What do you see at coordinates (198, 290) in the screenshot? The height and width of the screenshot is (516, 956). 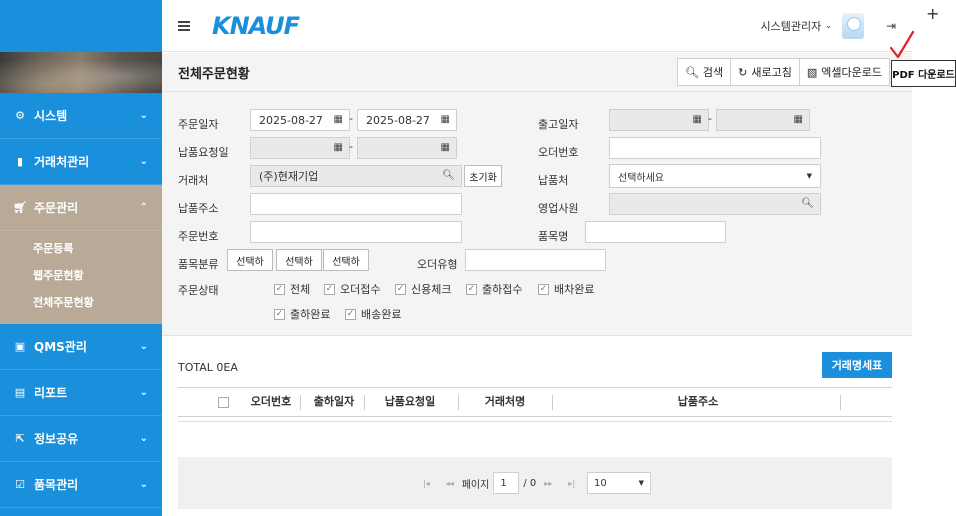 I see `status-label: 주문상태` at bounding box center [198, 290].